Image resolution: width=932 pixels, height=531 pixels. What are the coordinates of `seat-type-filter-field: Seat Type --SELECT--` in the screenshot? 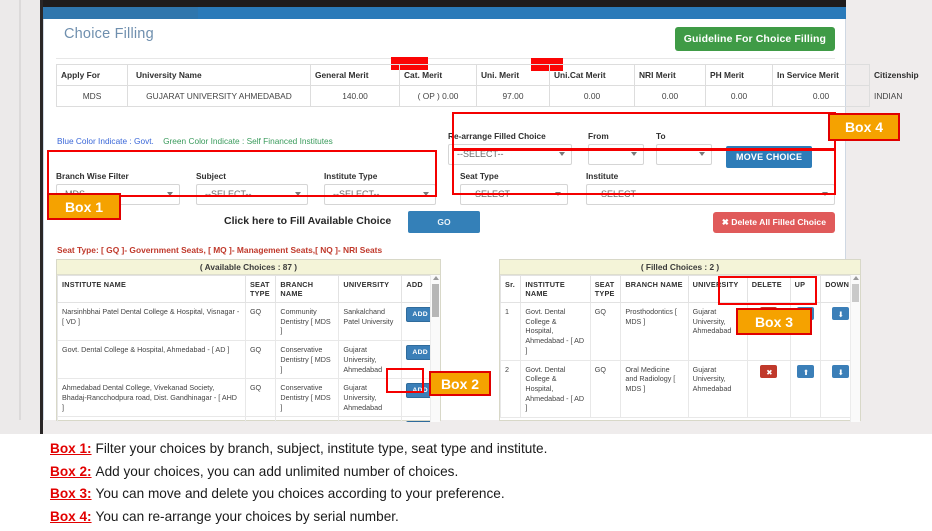 It's located at (514, 188).